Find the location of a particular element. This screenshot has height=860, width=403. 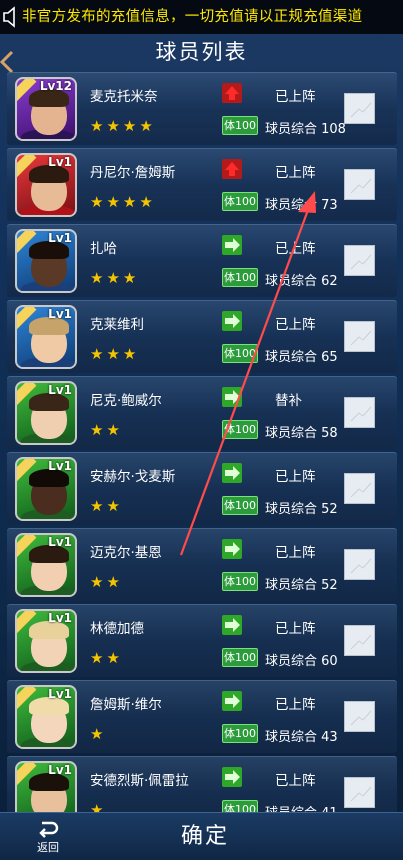

back-button: 返回 is located at coordinates (48, 838).